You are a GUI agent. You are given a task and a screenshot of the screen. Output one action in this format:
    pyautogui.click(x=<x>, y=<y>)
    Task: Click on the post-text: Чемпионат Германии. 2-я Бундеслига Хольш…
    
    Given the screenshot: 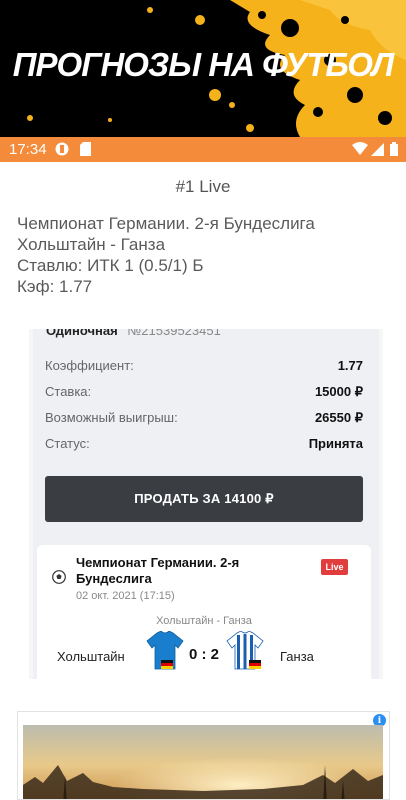 What is the action you would take?
    pyautogui.click(x=207, y=255)
    